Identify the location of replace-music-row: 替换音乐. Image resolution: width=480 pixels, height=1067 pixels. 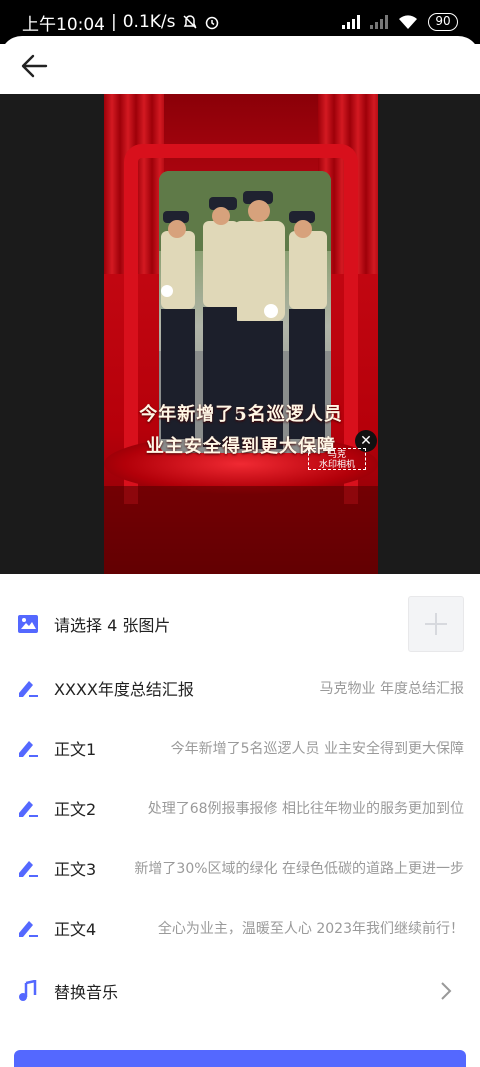
(240, 991).